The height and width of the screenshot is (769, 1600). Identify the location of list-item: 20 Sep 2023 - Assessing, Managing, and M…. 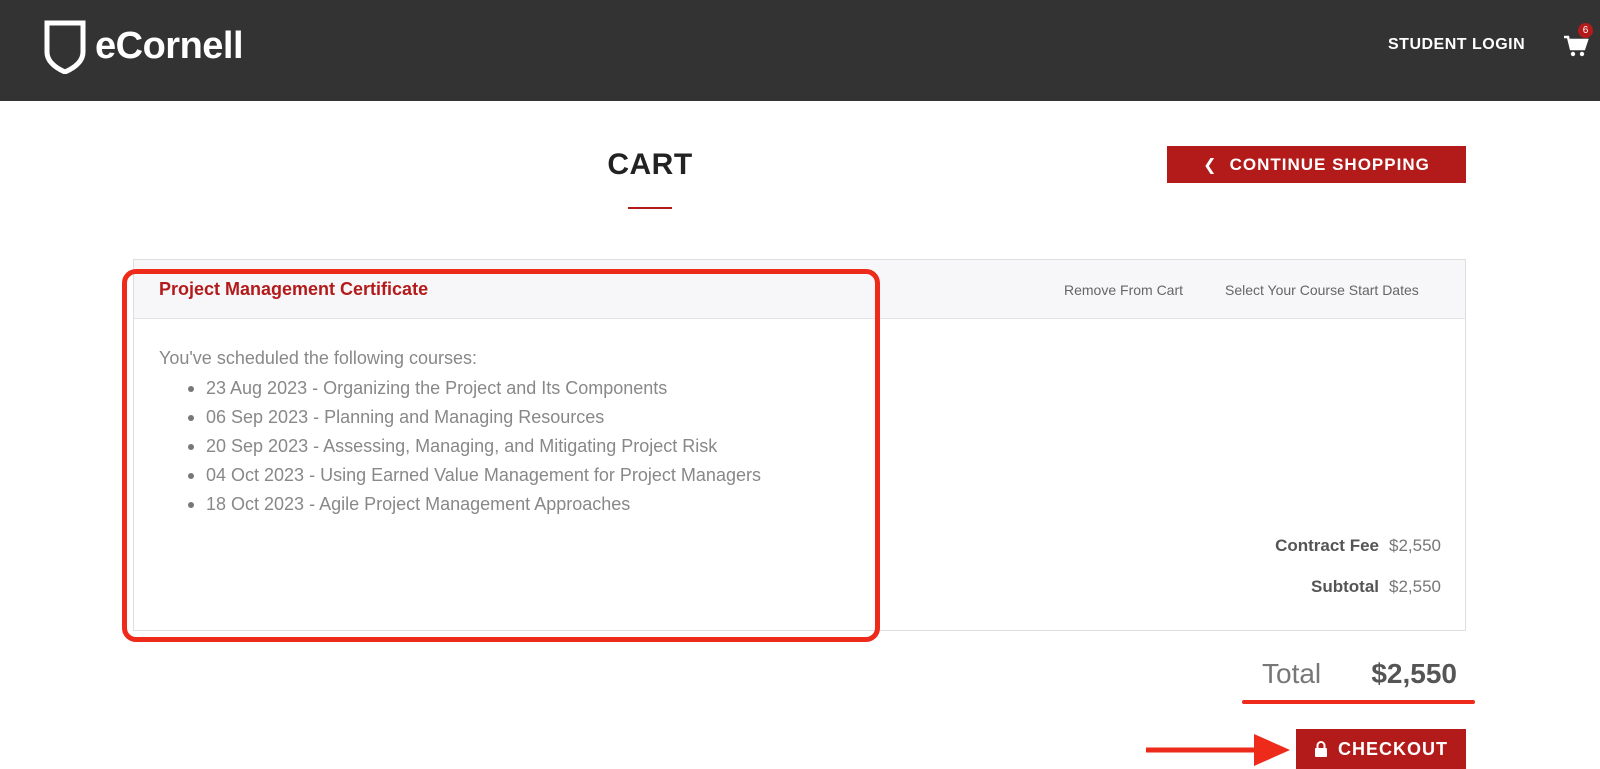
(471, 446).